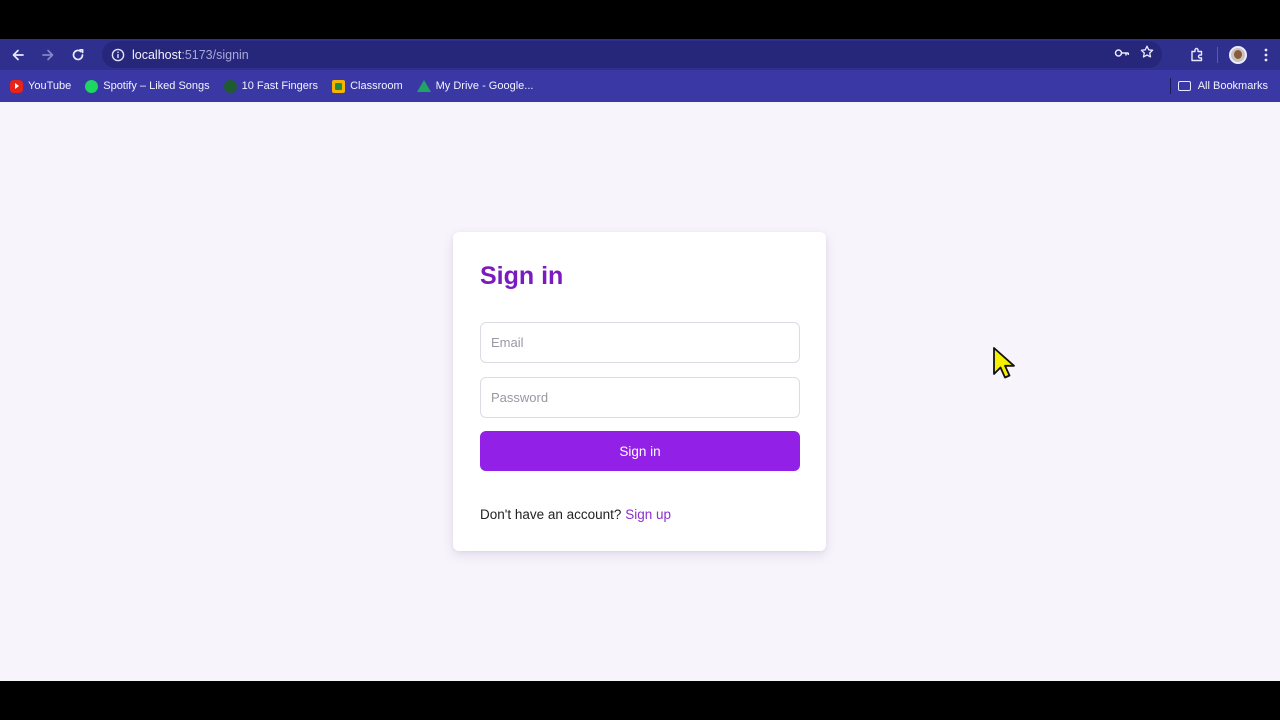  What do you see at coordinates (18, 55) in the screenshot?
I see `back-arrow-icon` at bounding box center [18, 55].